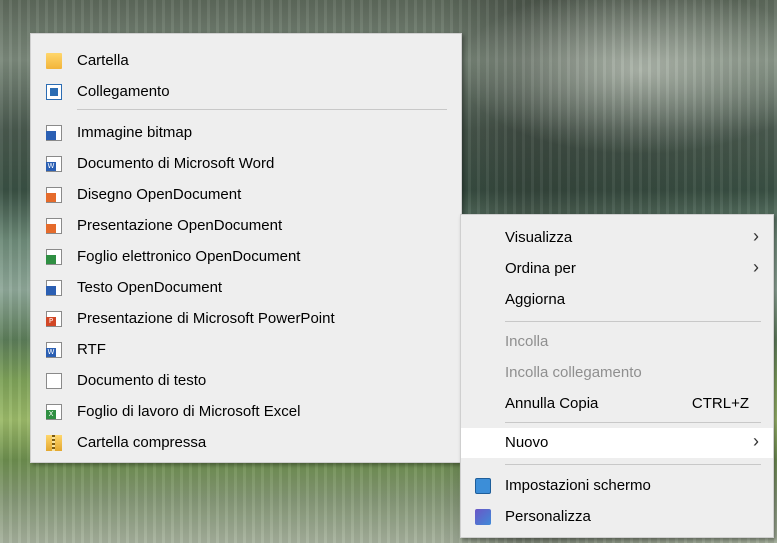 This screenshot has height=543, width=777. I want to click on bitmap-image-icon, so click(54, 133).